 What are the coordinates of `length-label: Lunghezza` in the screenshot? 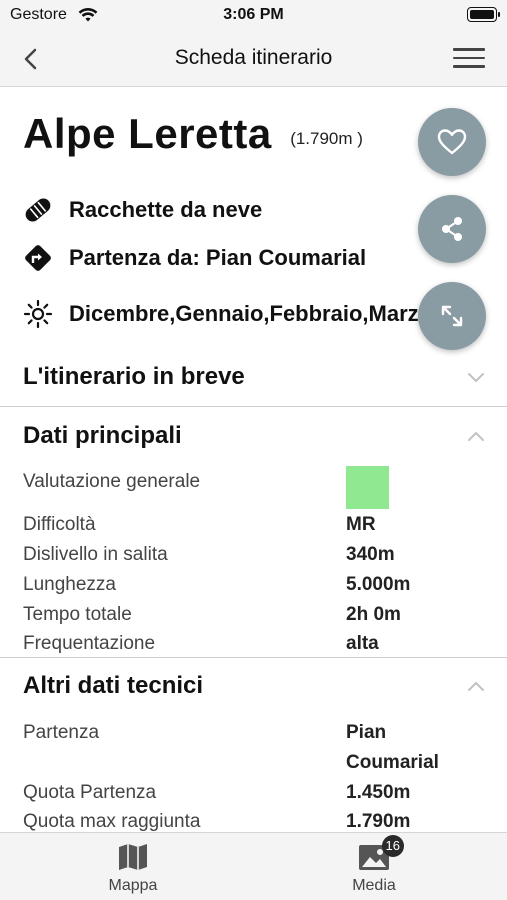 It's located at (69, 584).